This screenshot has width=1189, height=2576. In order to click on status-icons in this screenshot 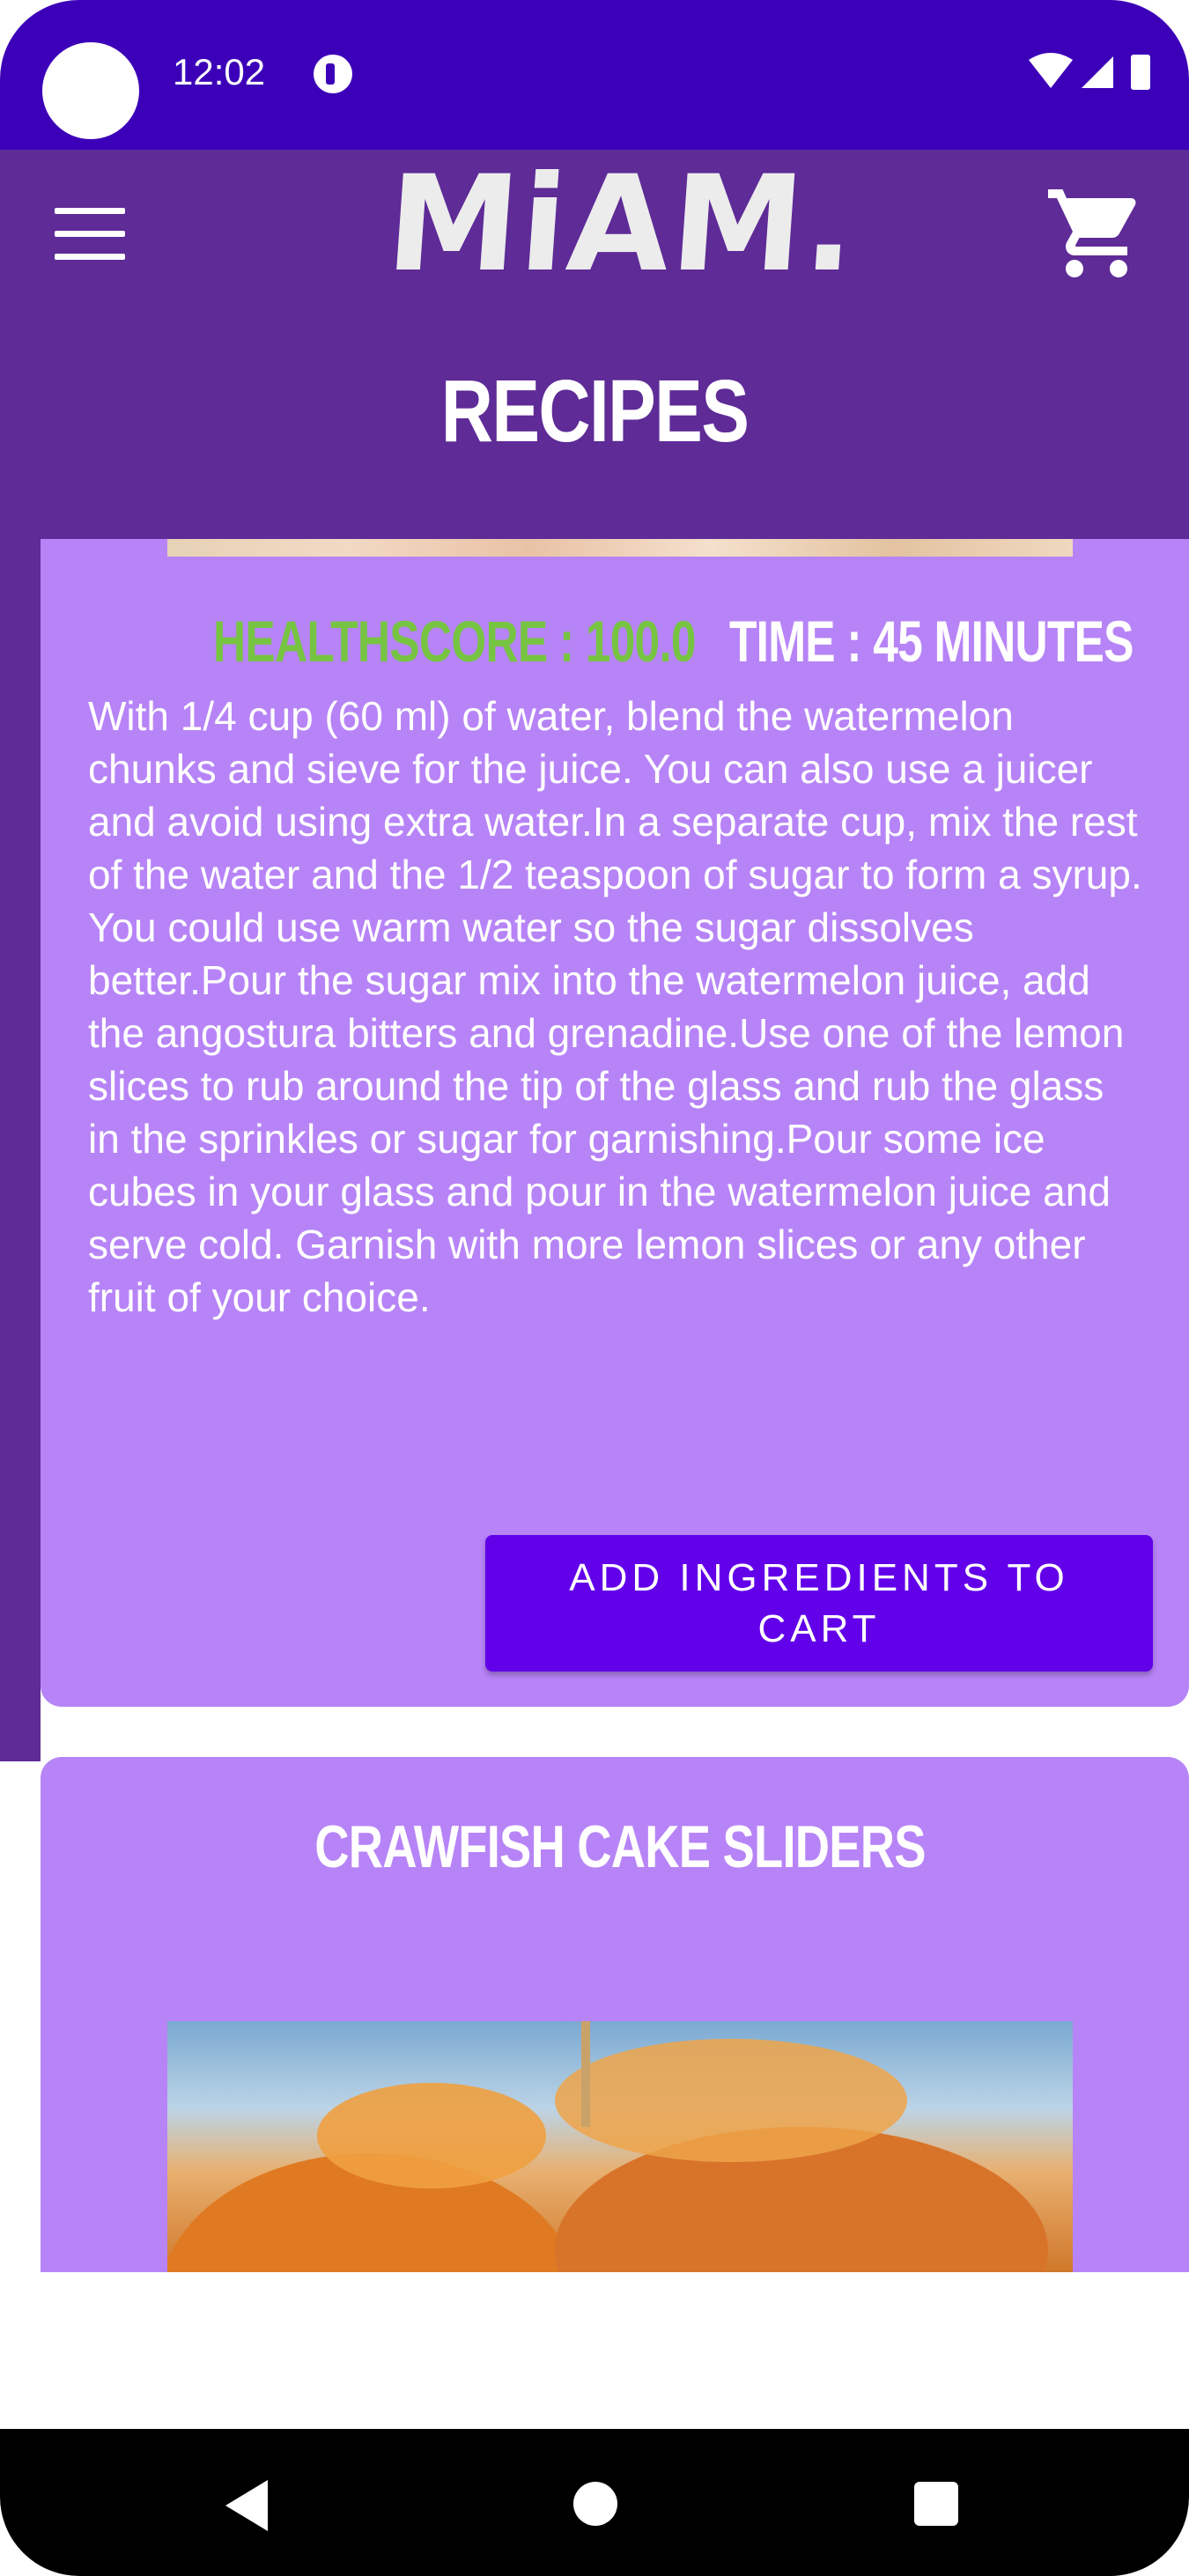, I will do `click(1089, 71)`.